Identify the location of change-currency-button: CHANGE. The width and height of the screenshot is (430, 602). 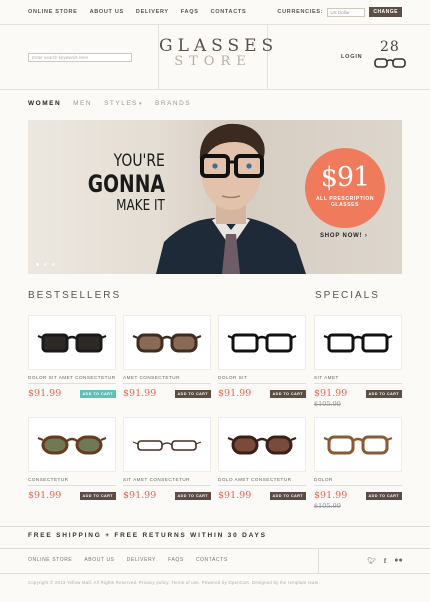
(385, 12).